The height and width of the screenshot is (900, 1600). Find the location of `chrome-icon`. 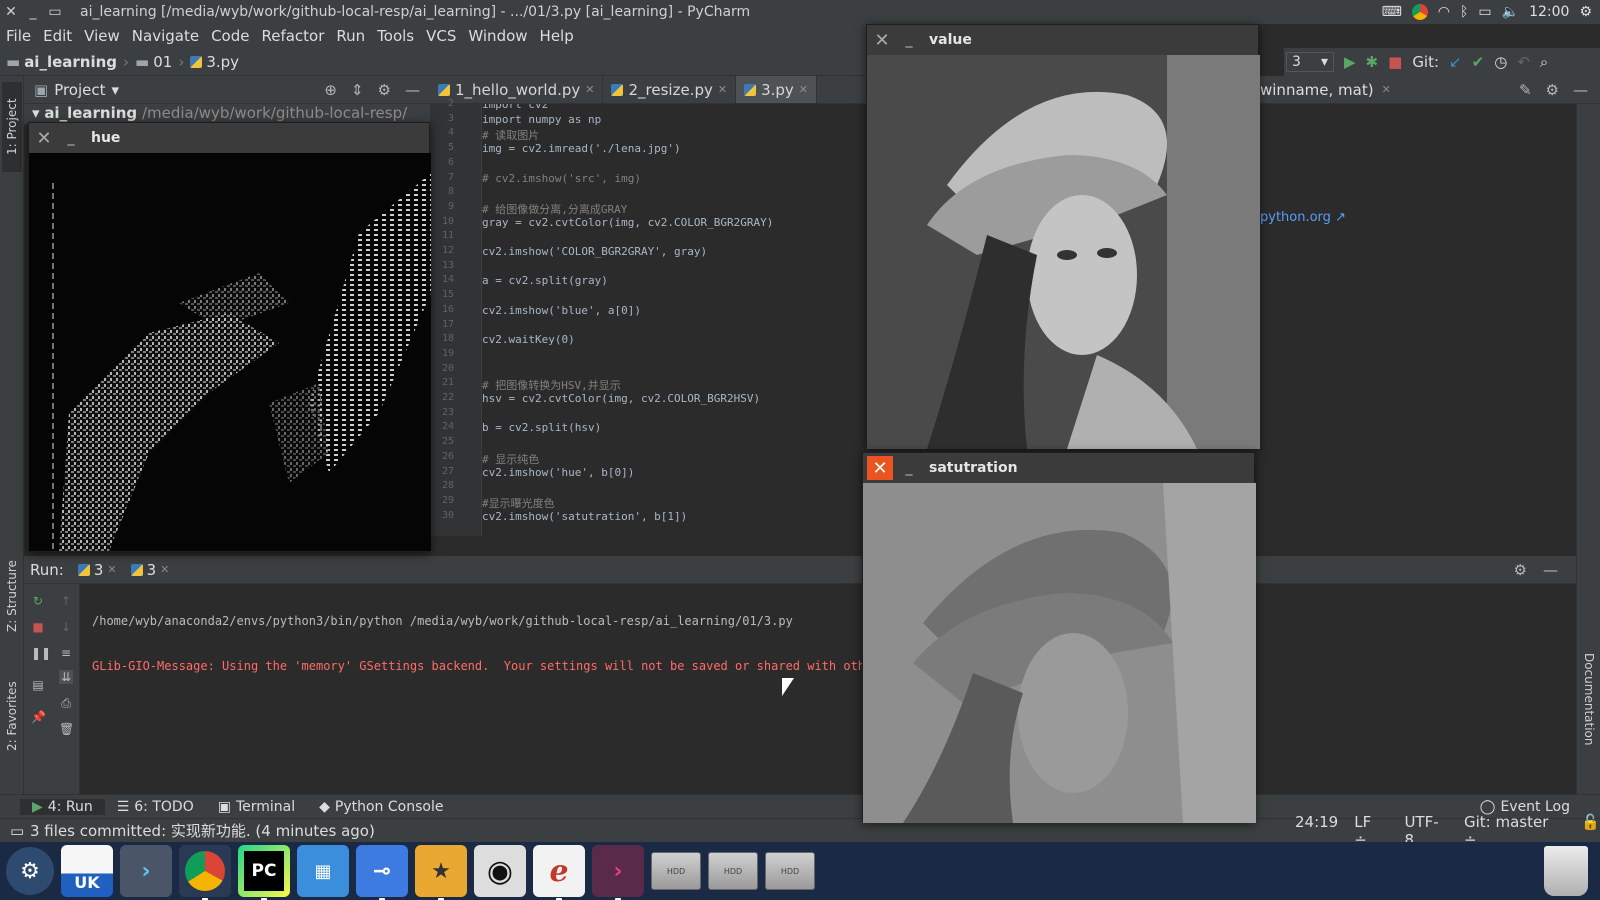

chrome-icon is located at coordinates (205, 872).